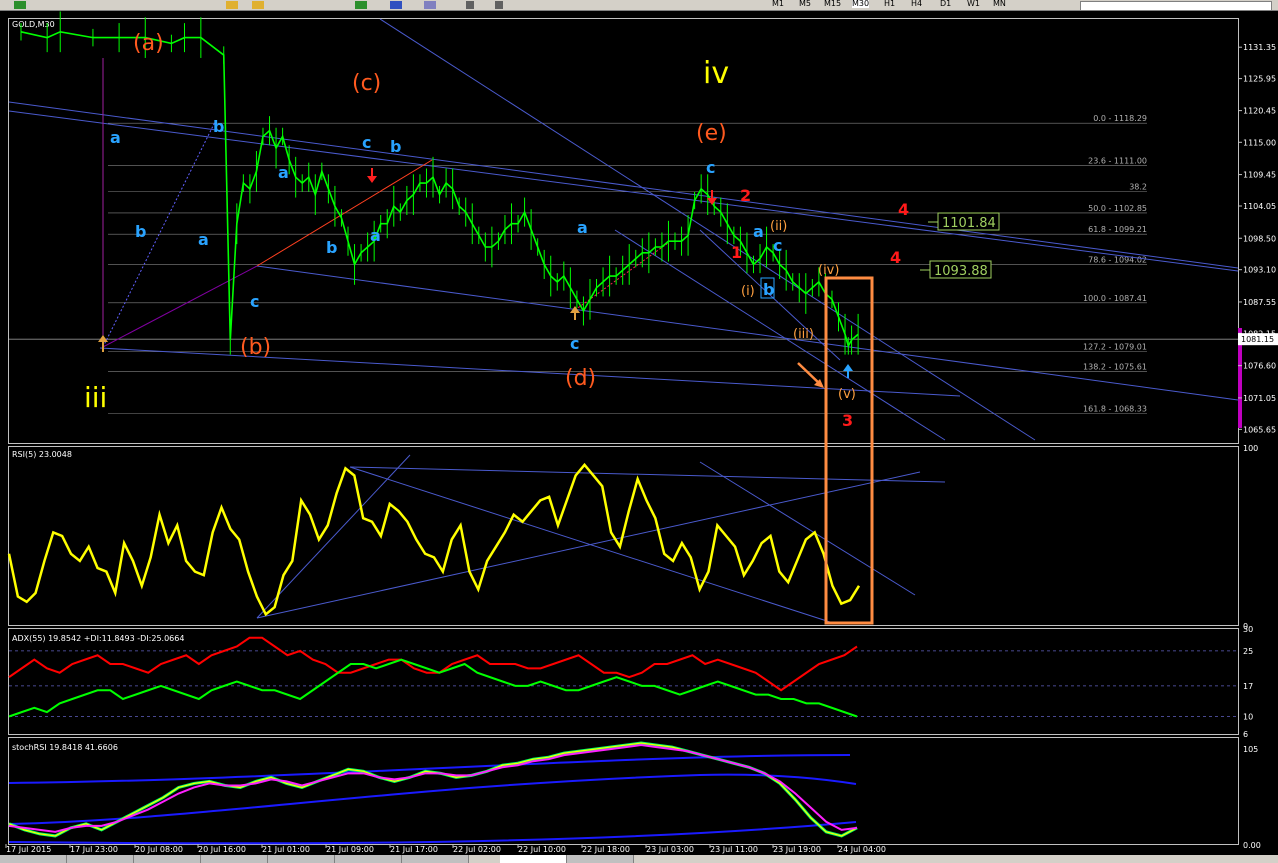  What do you see at coordinates (1115, 347) in the screenshot?
I see `fib-label: 127.2 - 1079.01` at bounding box center [1115, 347].